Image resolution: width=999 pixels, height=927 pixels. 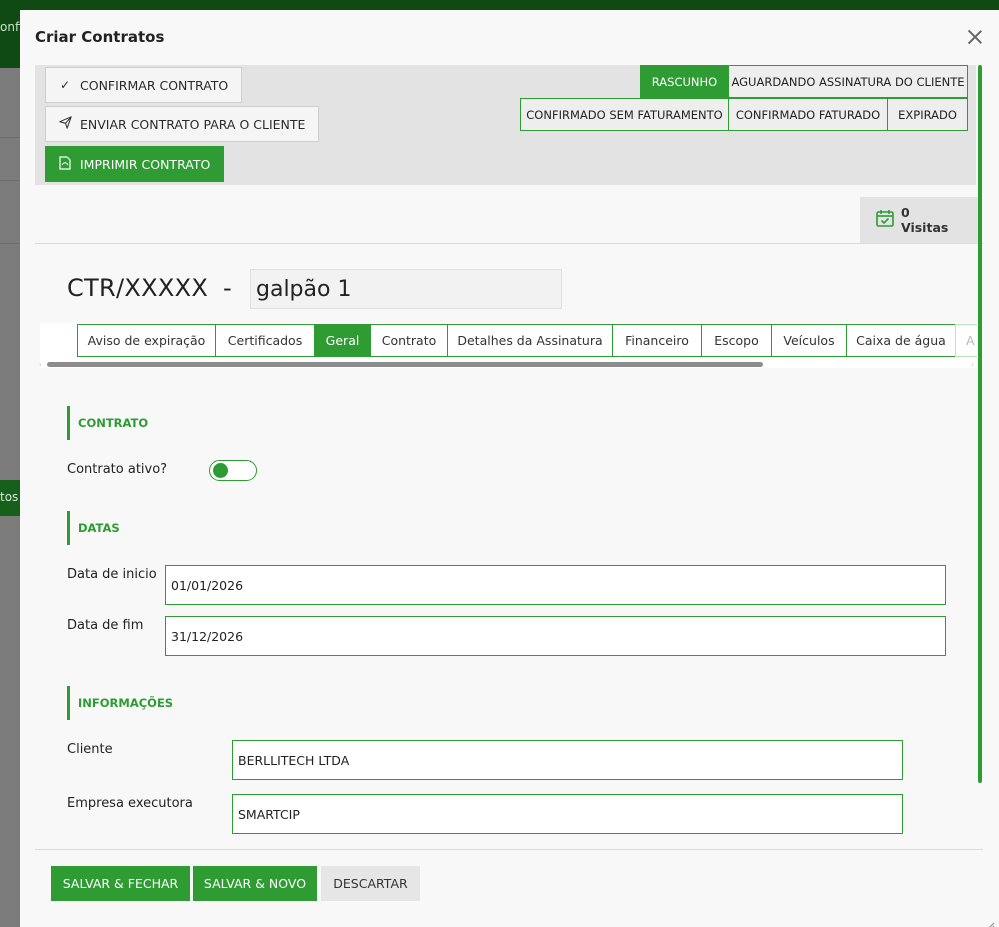 What do you see at coordinates (684, 81) in the screenshot?
I see `status-rascunho: RASCUNHO` at bounding box center [684, 81].